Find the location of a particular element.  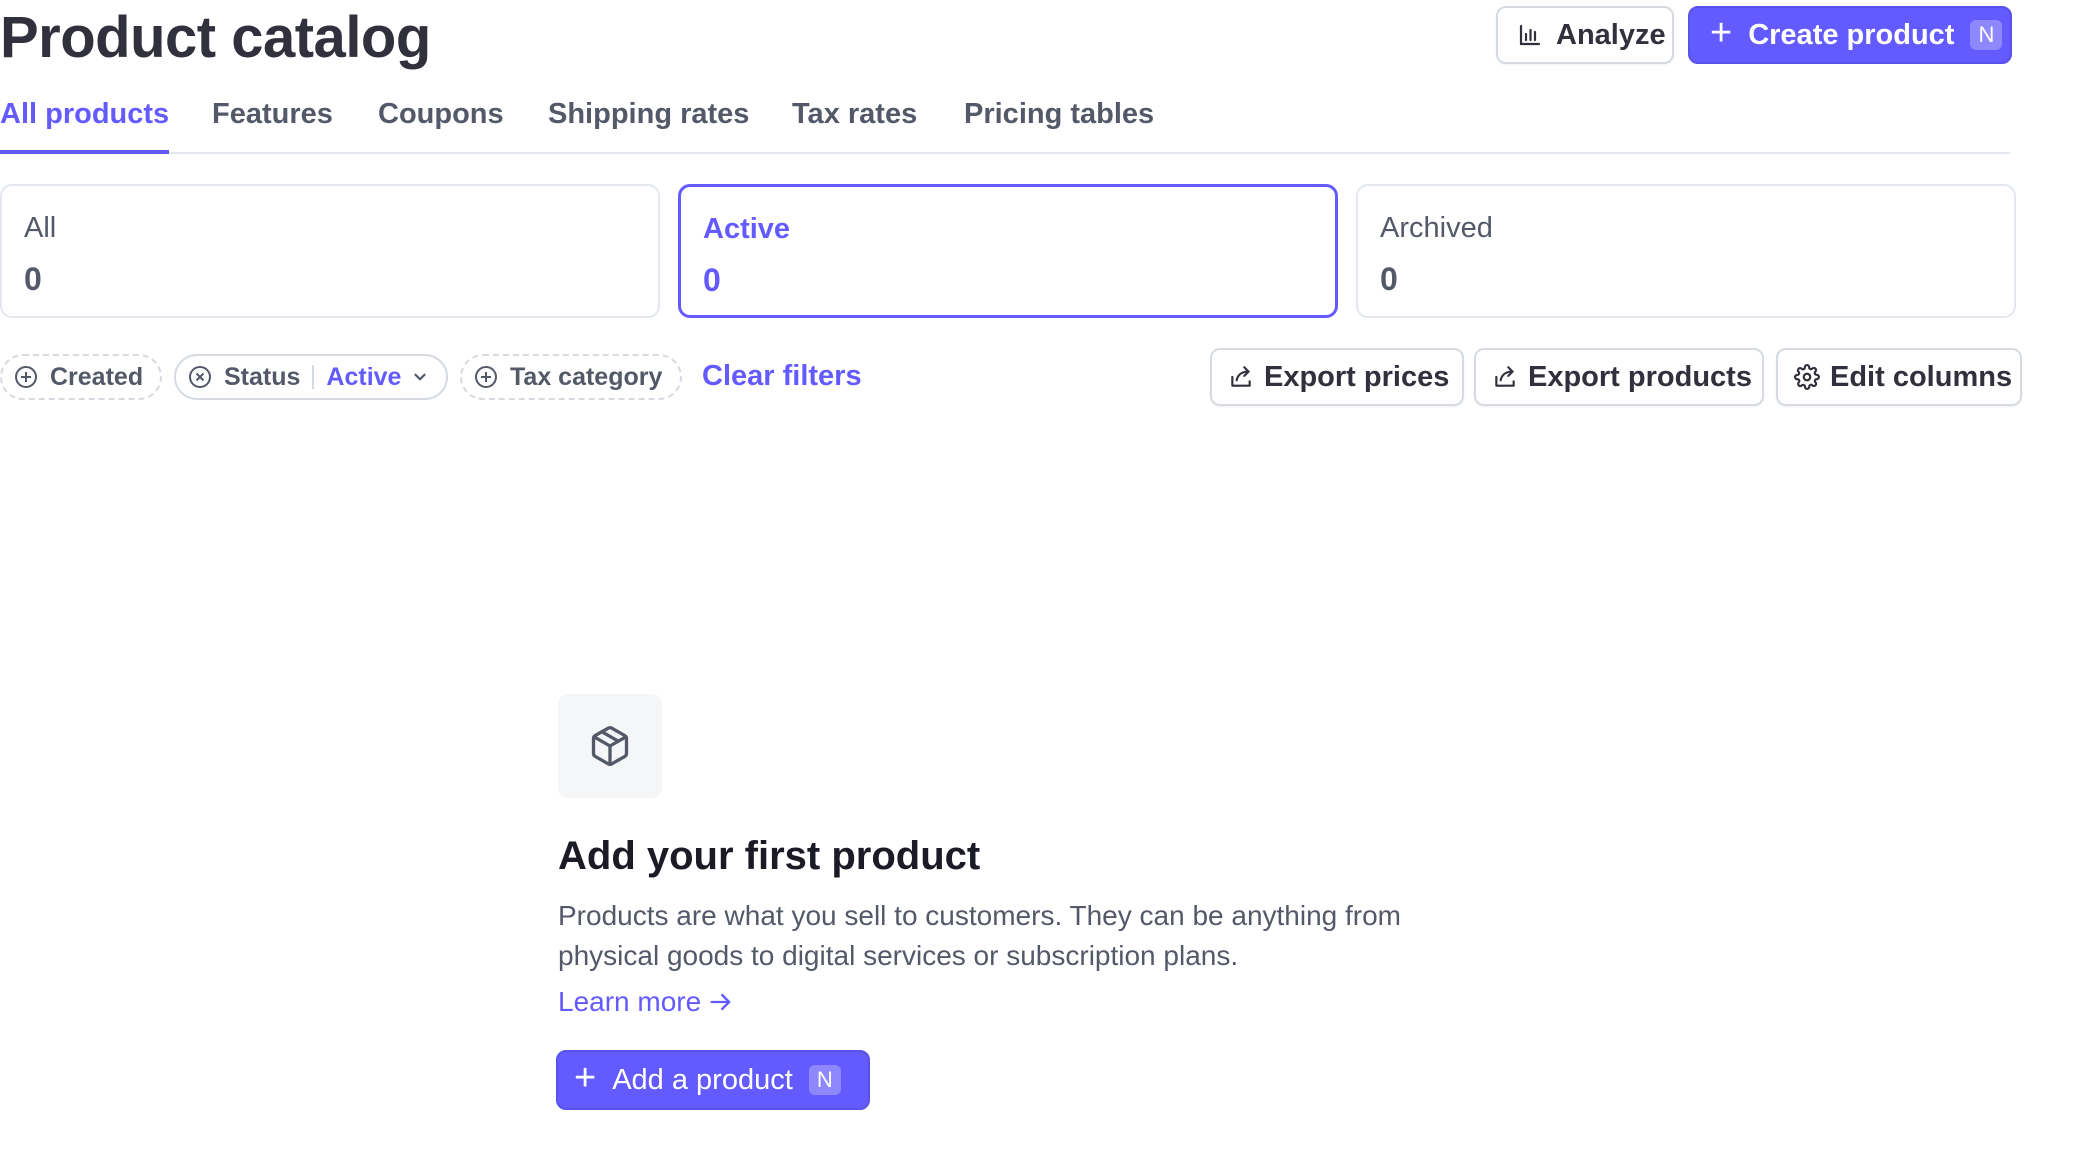

learn-more-link: Learn more is located at coordinates (646, 1002).